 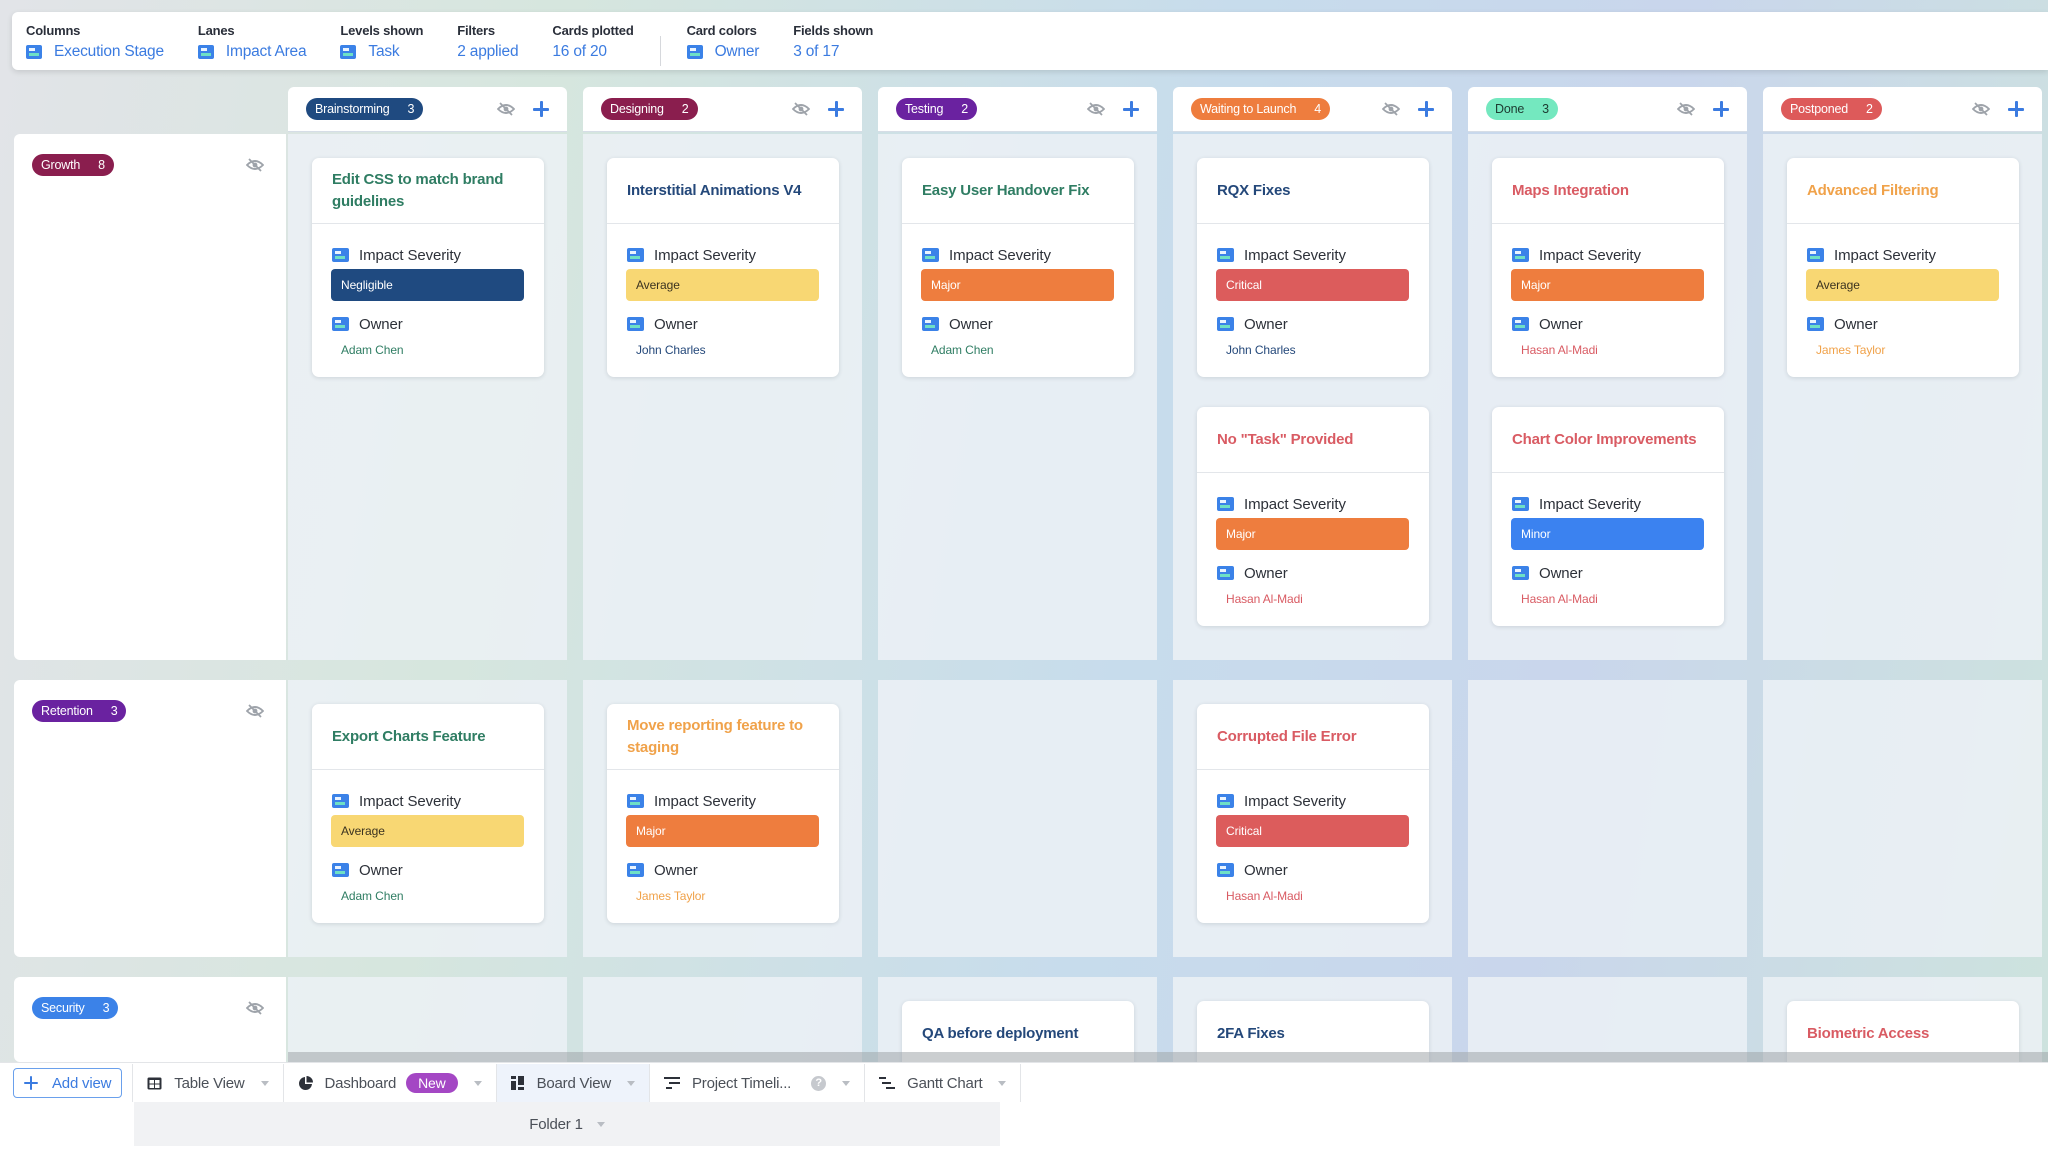 What do you see at coordinates (73, 165) in the screenshot?
I see `lane-pill: Growth 8` at bounding box center [73, 165].